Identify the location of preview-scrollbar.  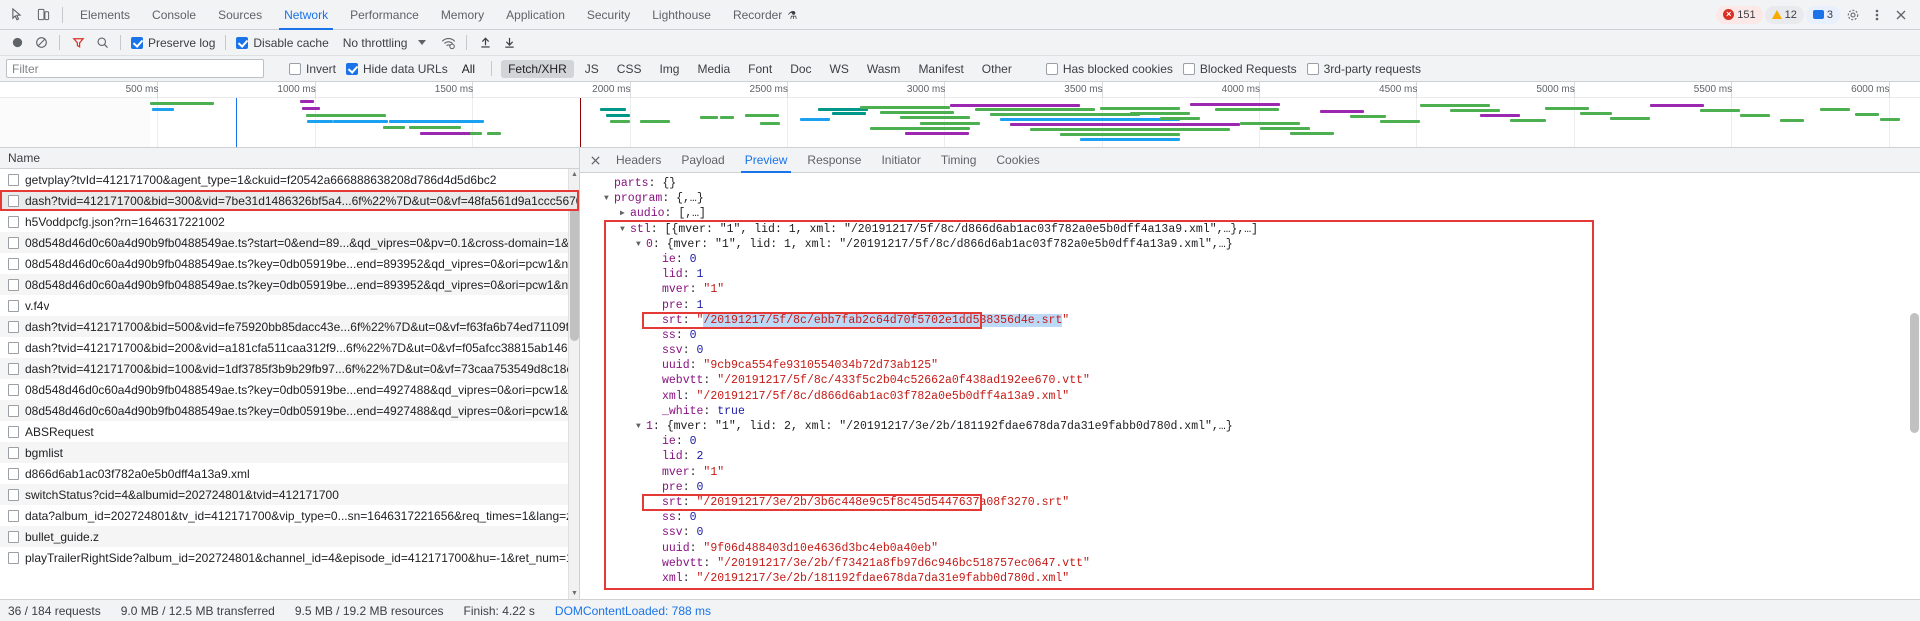
(1914, 386).